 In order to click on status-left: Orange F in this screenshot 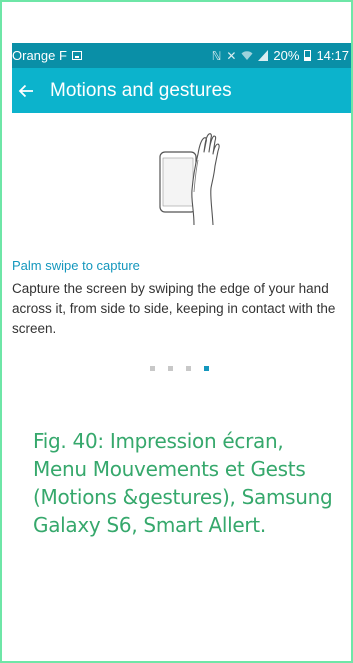, I will do `click(47, 55)`.